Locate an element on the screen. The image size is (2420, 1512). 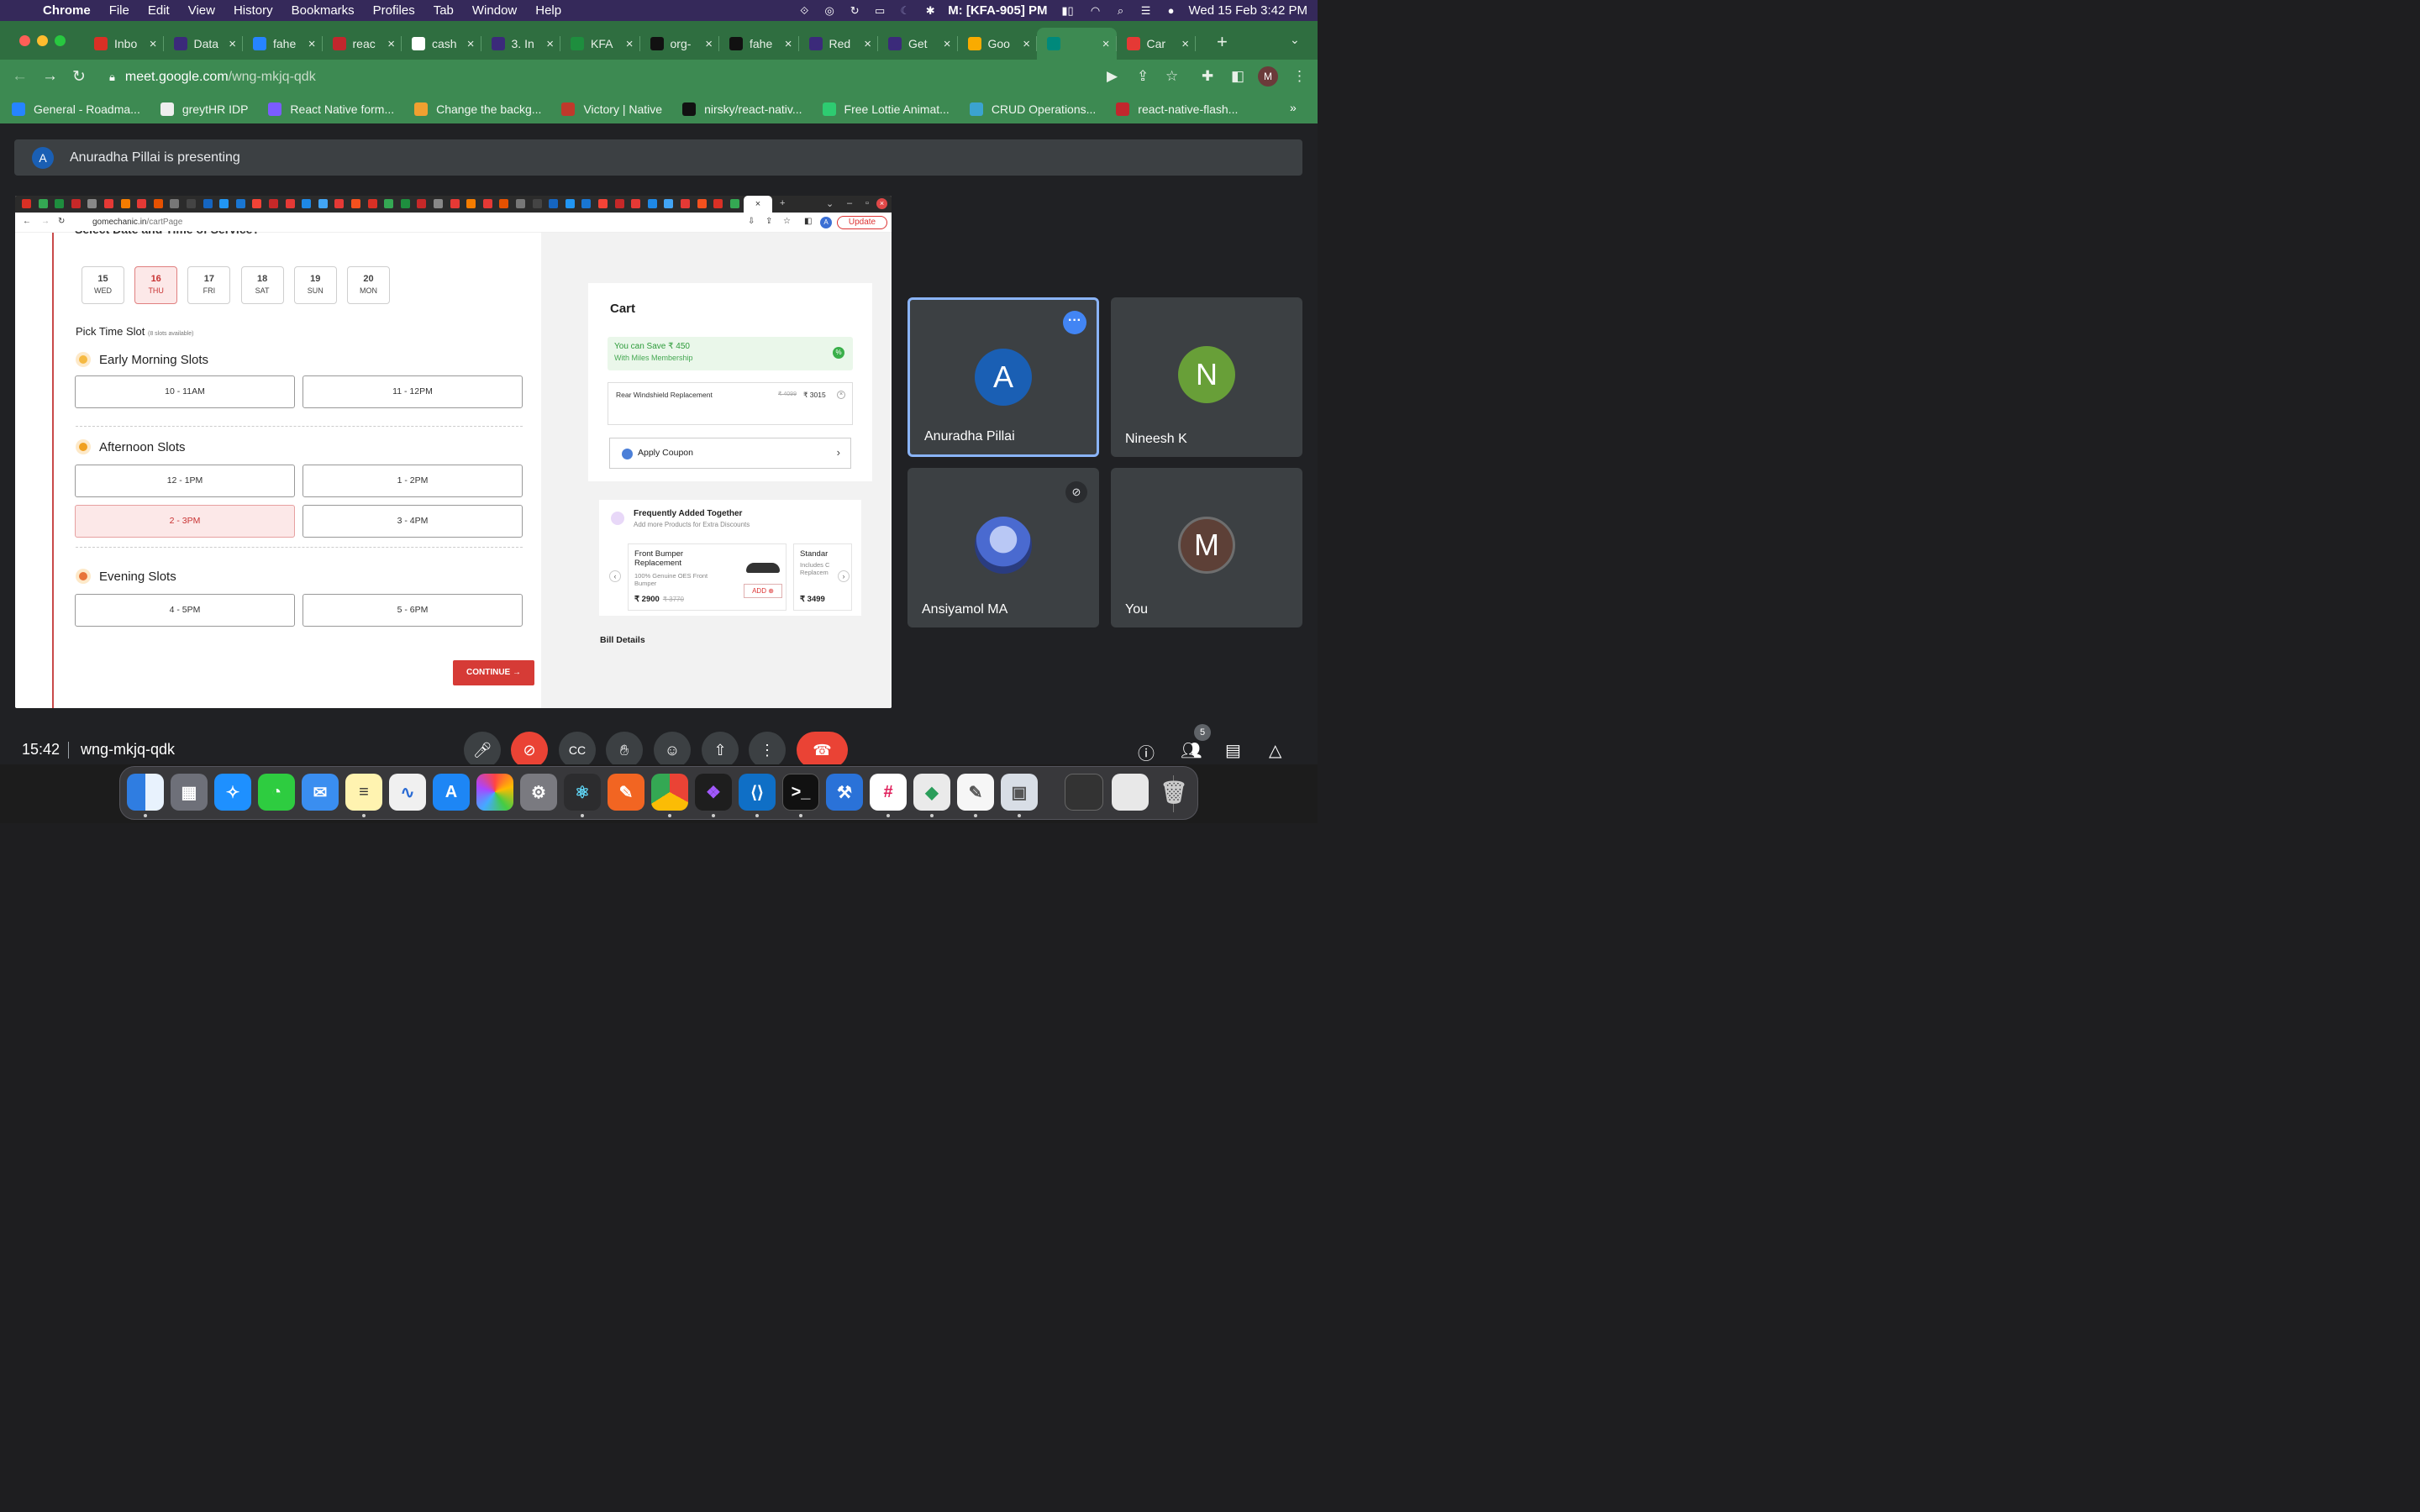
creative-cloud-icon: ◎ is located at coordinates (829, 10).